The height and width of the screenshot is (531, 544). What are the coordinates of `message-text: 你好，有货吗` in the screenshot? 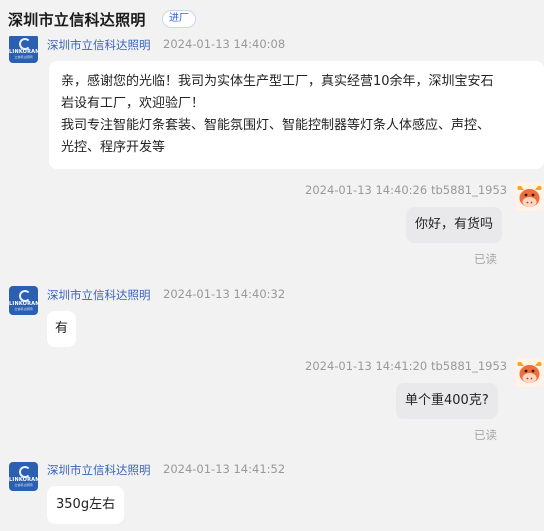 It's located at (454, 224).